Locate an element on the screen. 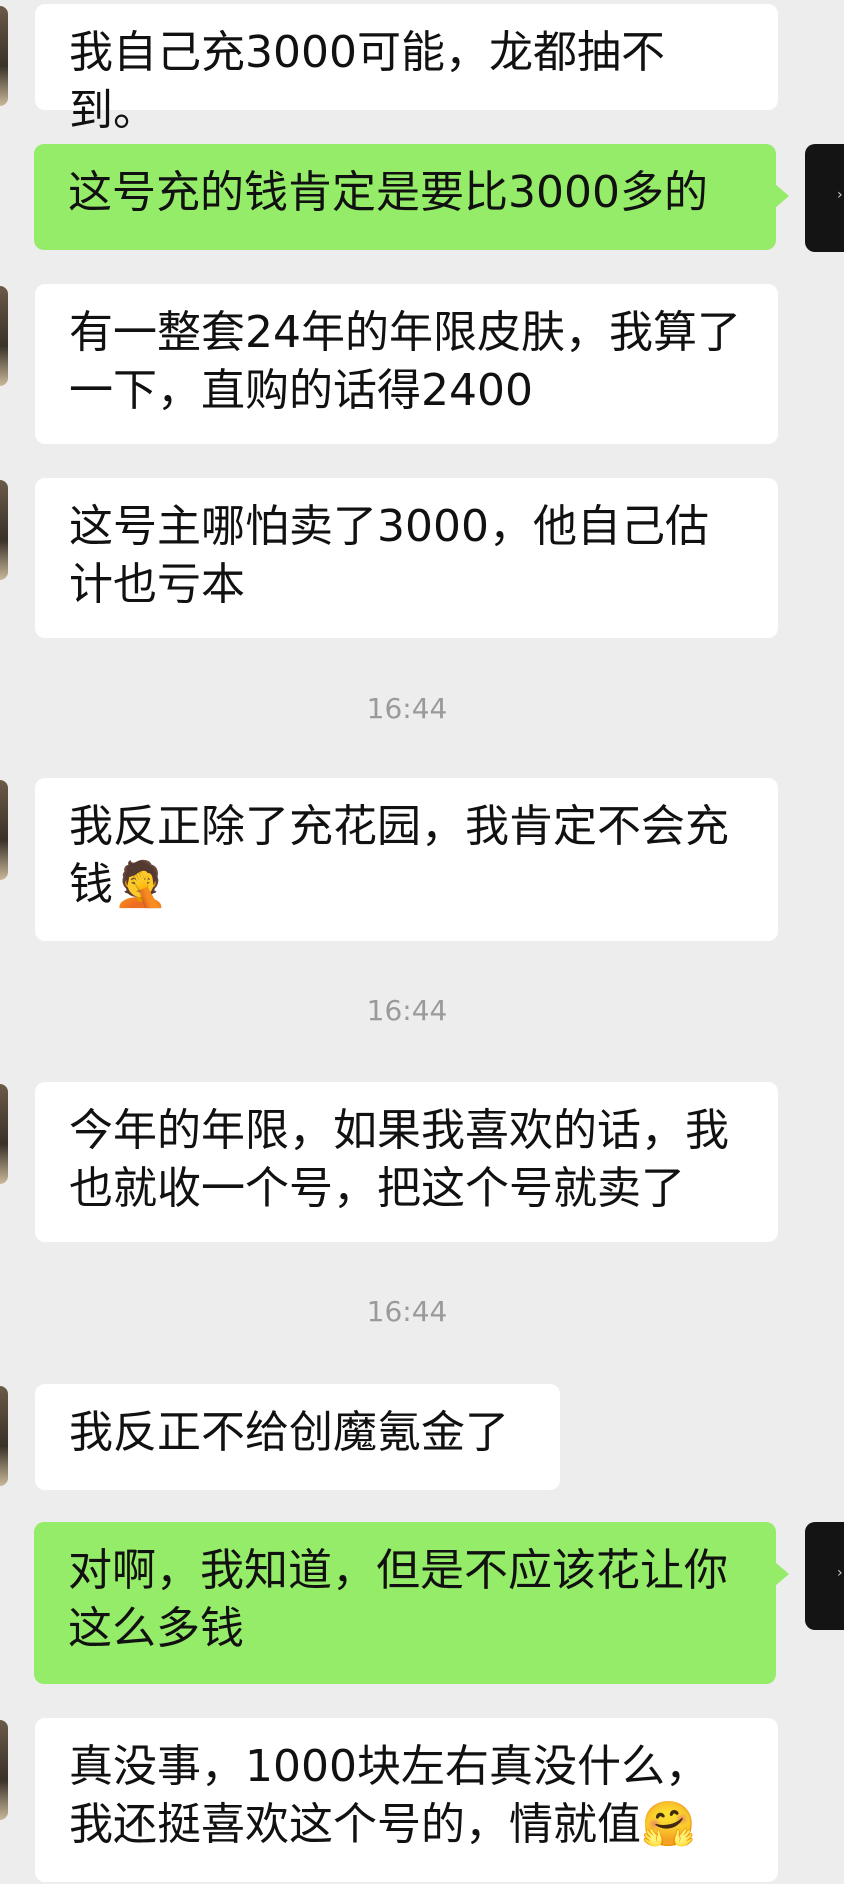 Image resolution: width=844 pixels, height=1884 pixels. outgoing-message: 对啊，我知道，但是不应该花让你这么多钱 is located at coordinates (405, 1603).